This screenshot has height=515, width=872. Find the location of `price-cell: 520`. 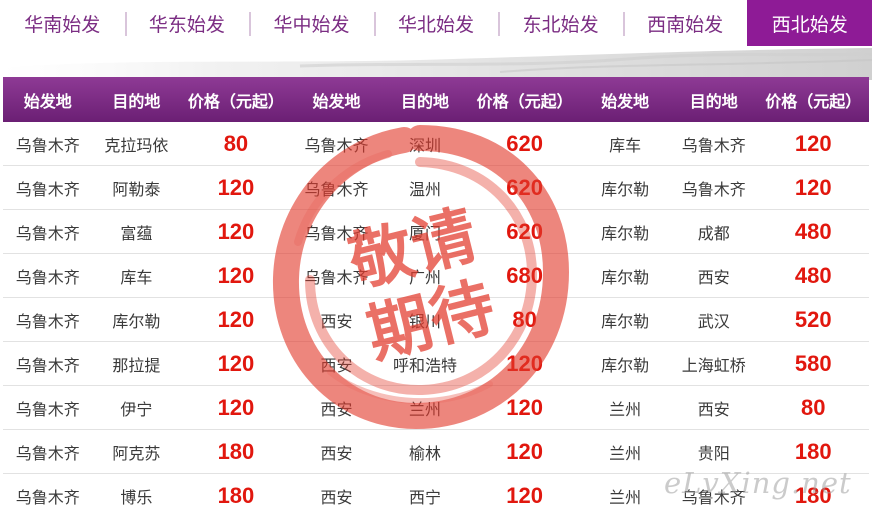

price-cell: 520 is located at coordinates (813, 319).